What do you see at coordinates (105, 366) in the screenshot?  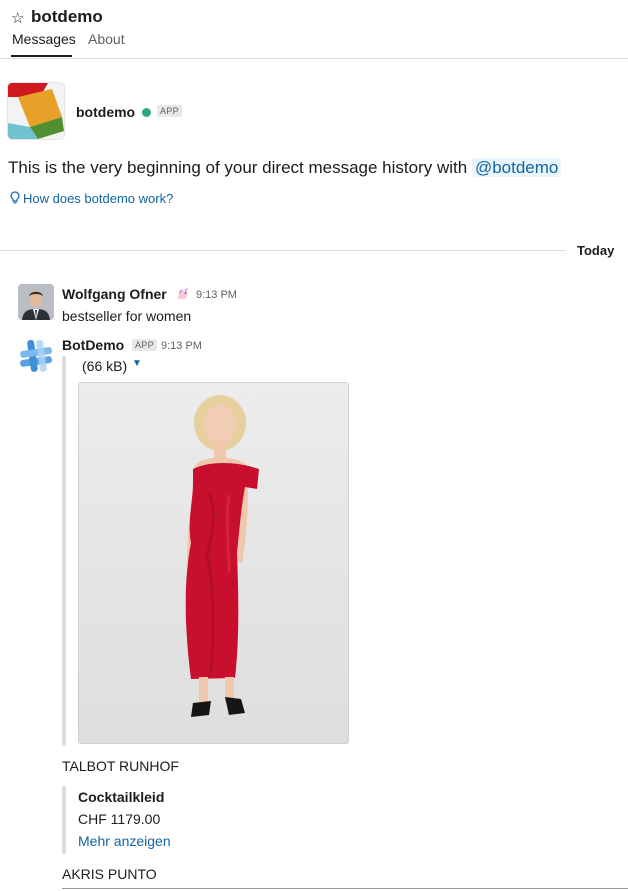 I see `file-size: (66 kB)` at bounding box center [105, 366].